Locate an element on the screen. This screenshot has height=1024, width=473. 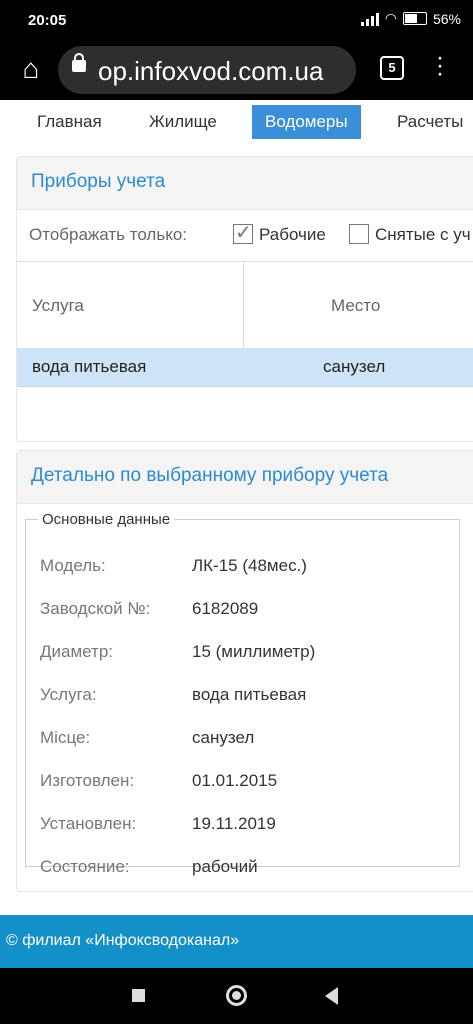
filter-row: Отображать только: Рабочие Снятые с уч is located at coordinates (245, 235).